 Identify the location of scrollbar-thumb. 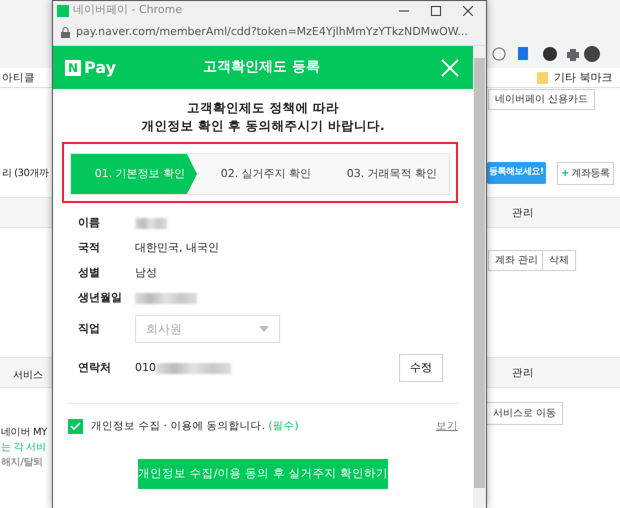
(479, 273).